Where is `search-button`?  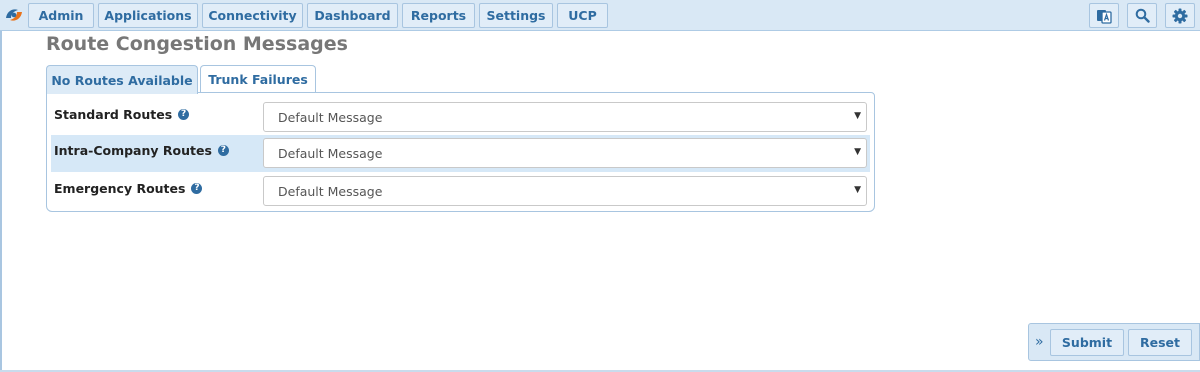 search-button is located at coordinates (1142, 15).